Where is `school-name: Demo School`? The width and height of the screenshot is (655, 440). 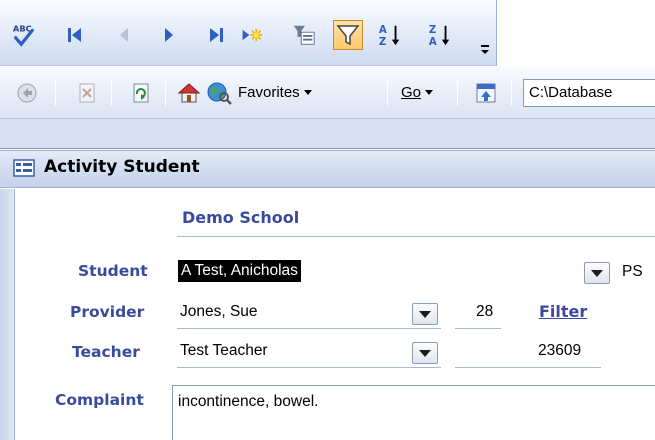 school-name: Demo School is located at coordinates (241, 217).